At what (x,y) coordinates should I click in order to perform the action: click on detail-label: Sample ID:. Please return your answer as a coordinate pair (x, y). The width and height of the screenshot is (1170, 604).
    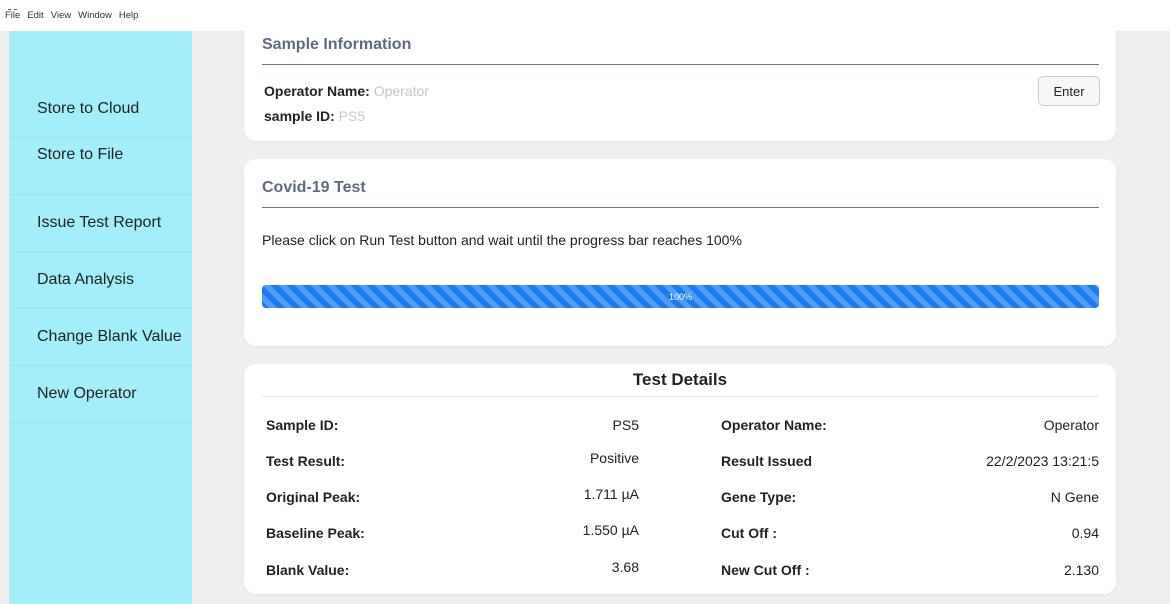
    Looking at the image, I should click on (302, 425).